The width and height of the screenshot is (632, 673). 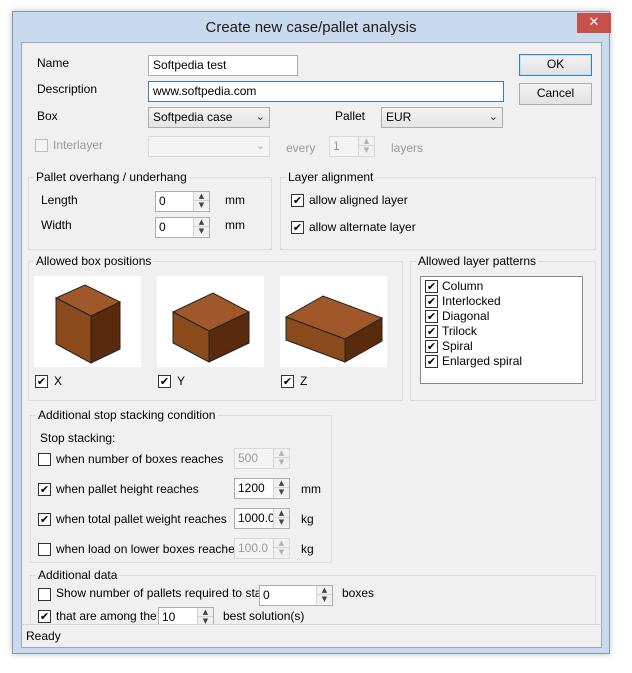 I want to click on overhang-title: Pallet overhang / underhang, so click(x=111, y=177).